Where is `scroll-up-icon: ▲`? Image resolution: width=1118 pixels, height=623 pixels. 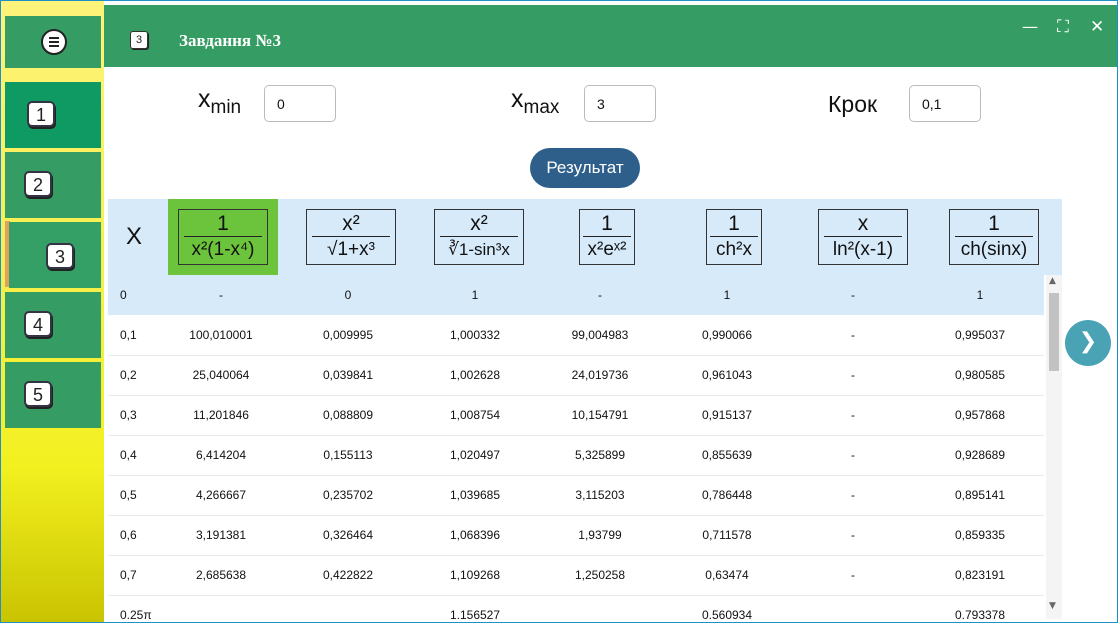 scroll-up-icon: ▲ is located at coordinates (1052, 281).